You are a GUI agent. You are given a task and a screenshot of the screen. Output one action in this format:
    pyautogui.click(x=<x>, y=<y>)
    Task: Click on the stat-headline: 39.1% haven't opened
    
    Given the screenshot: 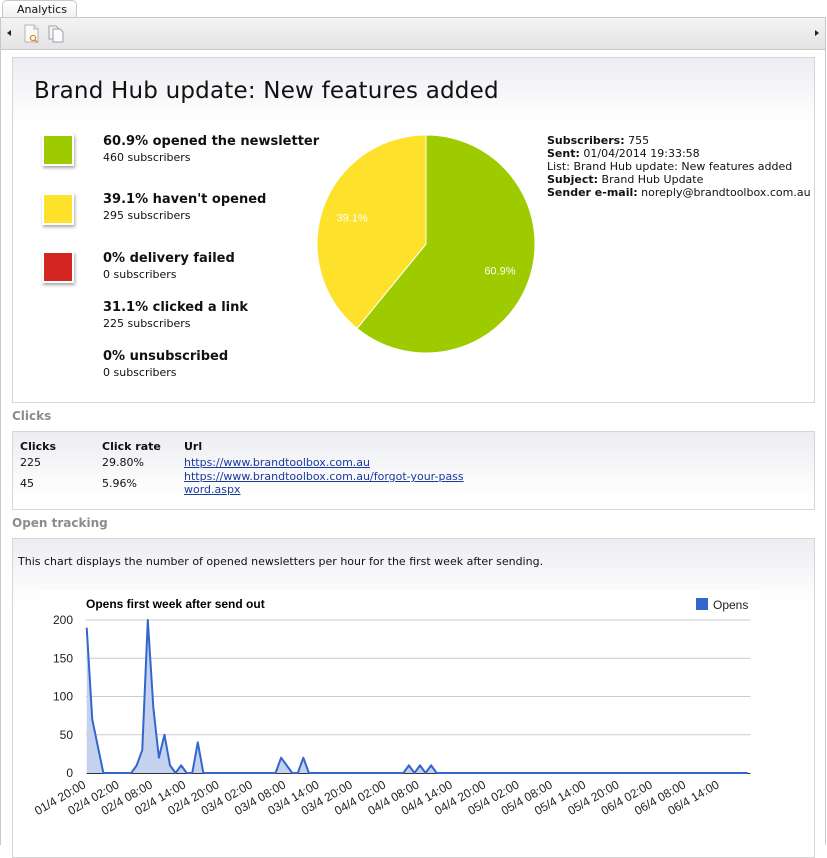 What is the action you would take?
    pyautogui.click(x=184, y=199)
    